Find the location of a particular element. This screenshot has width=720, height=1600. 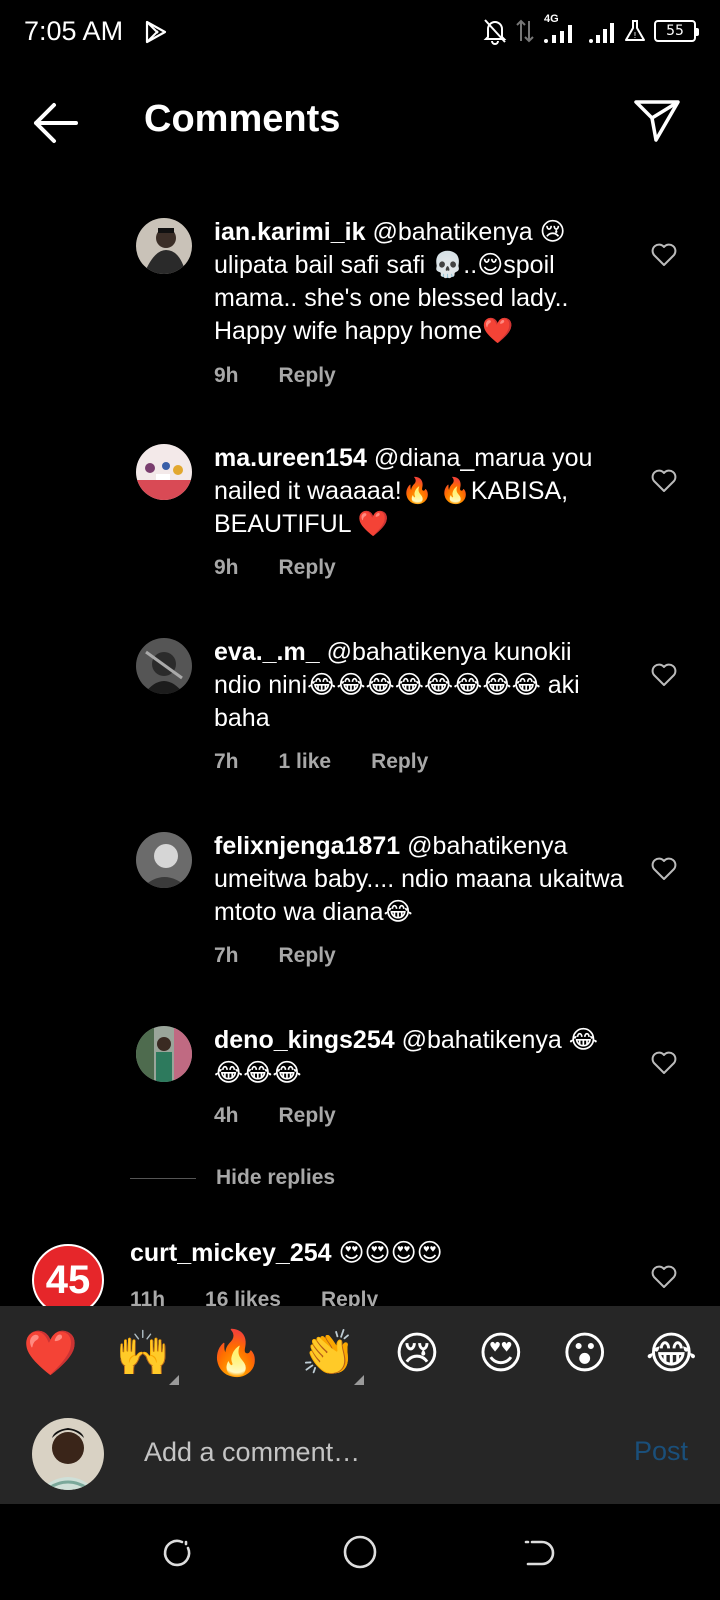

emoji-heart: ❤️ is located at coordinates (50, 1354).